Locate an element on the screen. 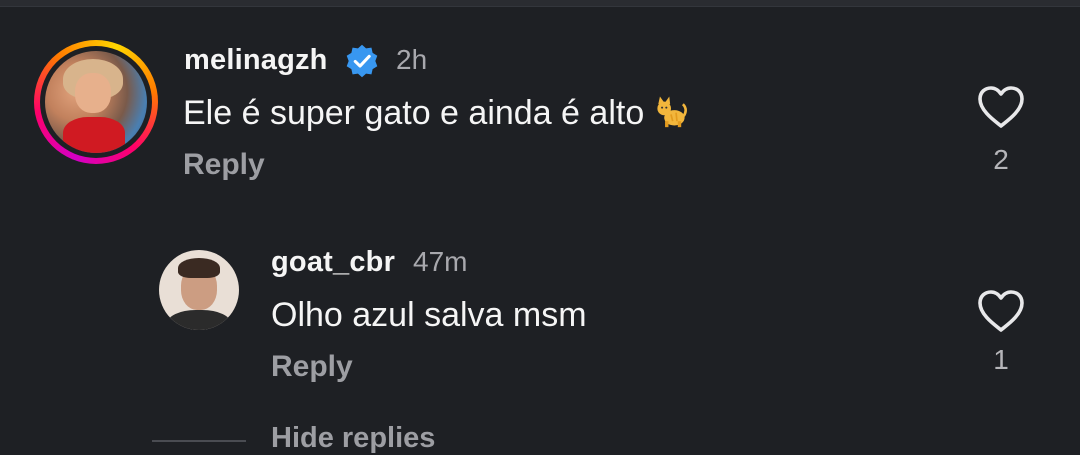 The height and width of the screenshot is (455, 1080). avatar-photo is located at coordinates (96, 102).